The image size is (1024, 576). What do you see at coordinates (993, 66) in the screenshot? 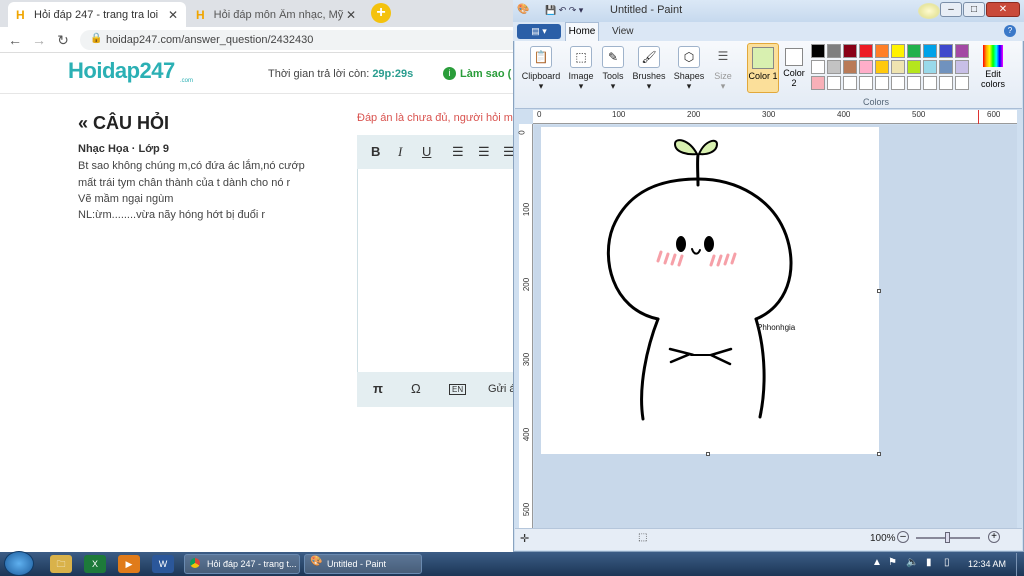
I see `edit-colors-button: Edit colors` at bounding box center [993, 66].